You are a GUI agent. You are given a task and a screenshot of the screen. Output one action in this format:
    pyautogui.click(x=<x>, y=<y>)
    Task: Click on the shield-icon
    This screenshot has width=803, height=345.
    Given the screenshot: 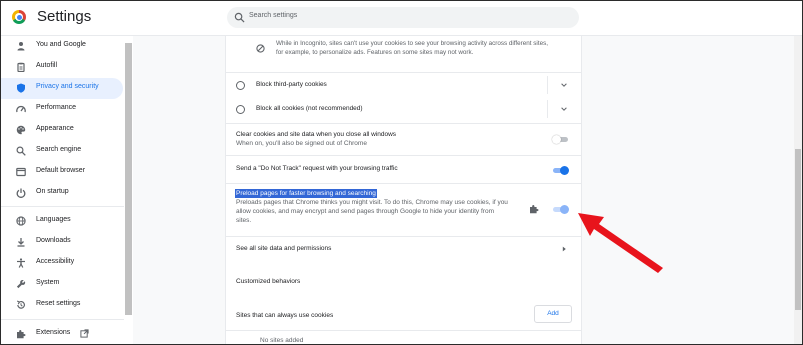 What is the action you would take?
    pyautogui.click(x=21, y=88)
    